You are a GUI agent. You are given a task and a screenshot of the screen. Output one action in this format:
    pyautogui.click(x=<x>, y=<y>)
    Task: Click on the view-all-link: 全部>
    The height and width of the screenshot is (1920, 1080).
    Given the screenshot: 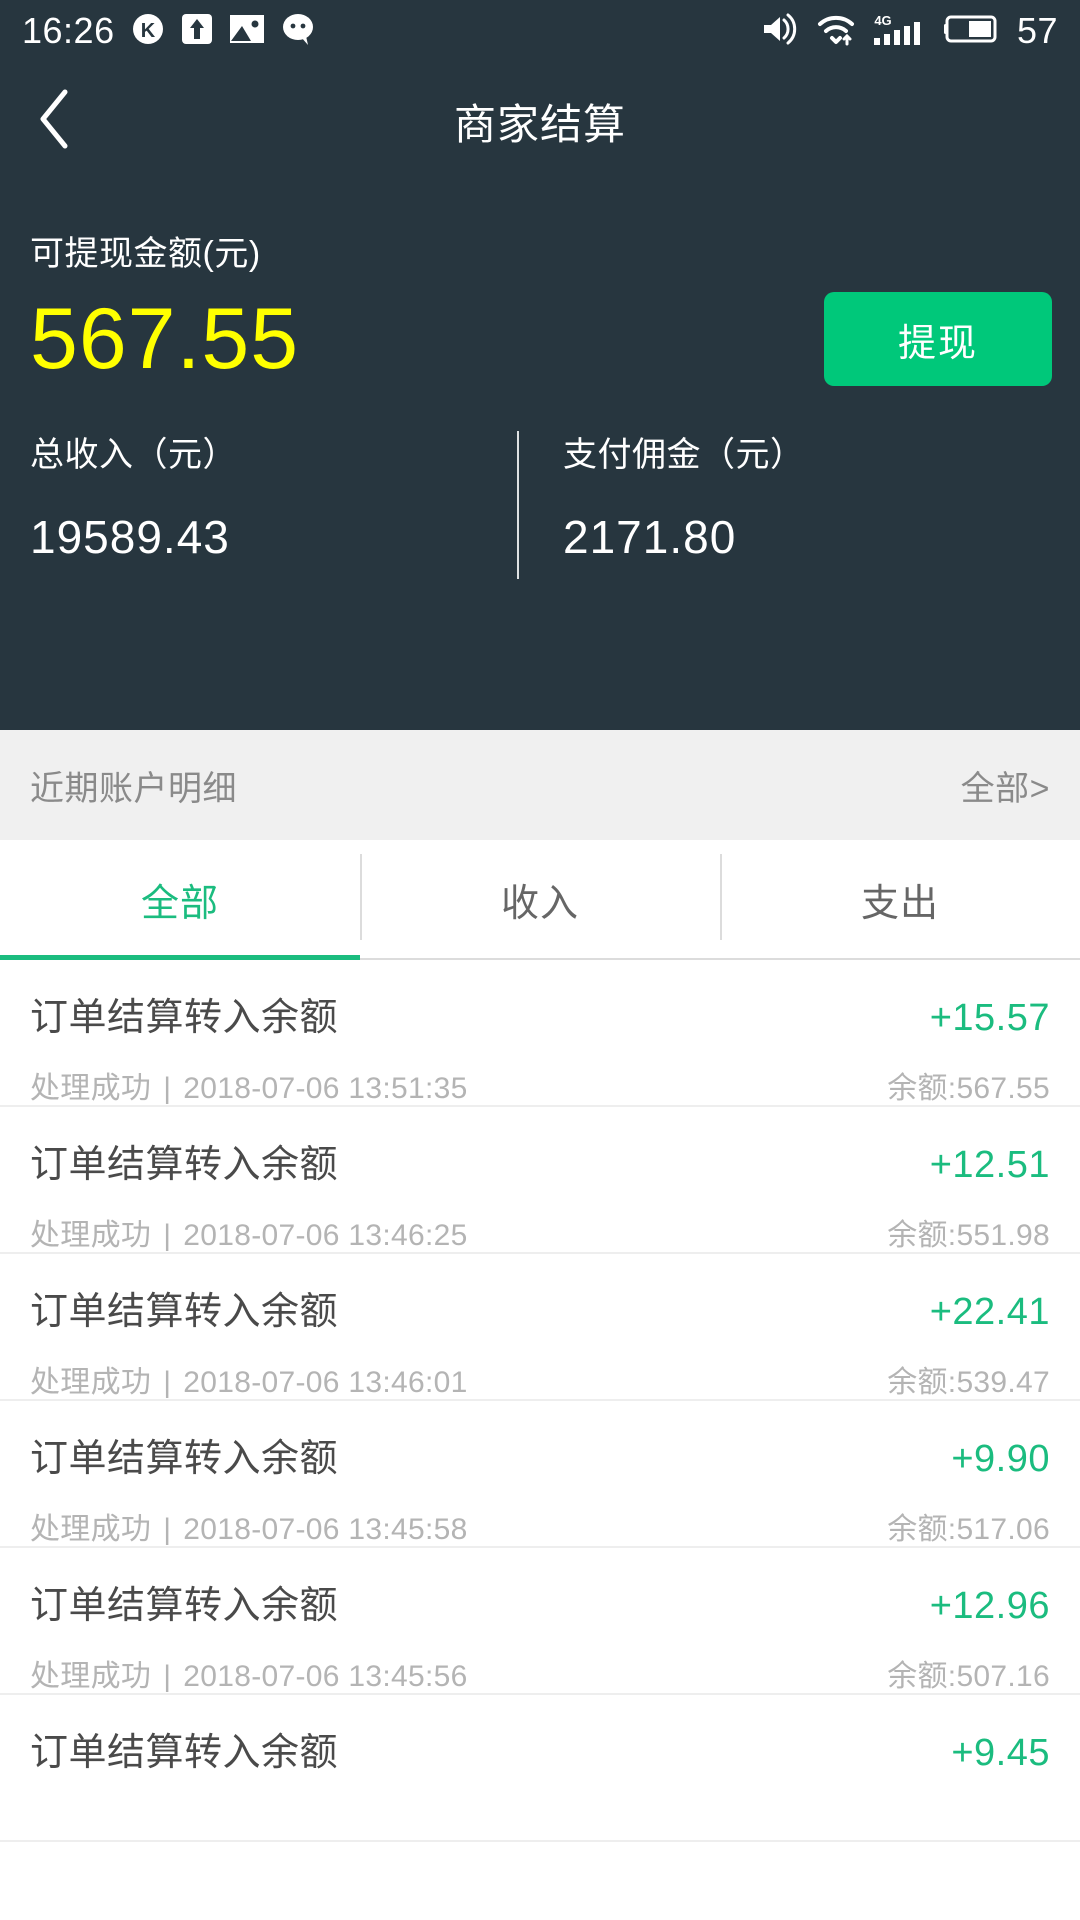 What is the action you would take?
    pyautogui.click(x=1005, y=785)
    